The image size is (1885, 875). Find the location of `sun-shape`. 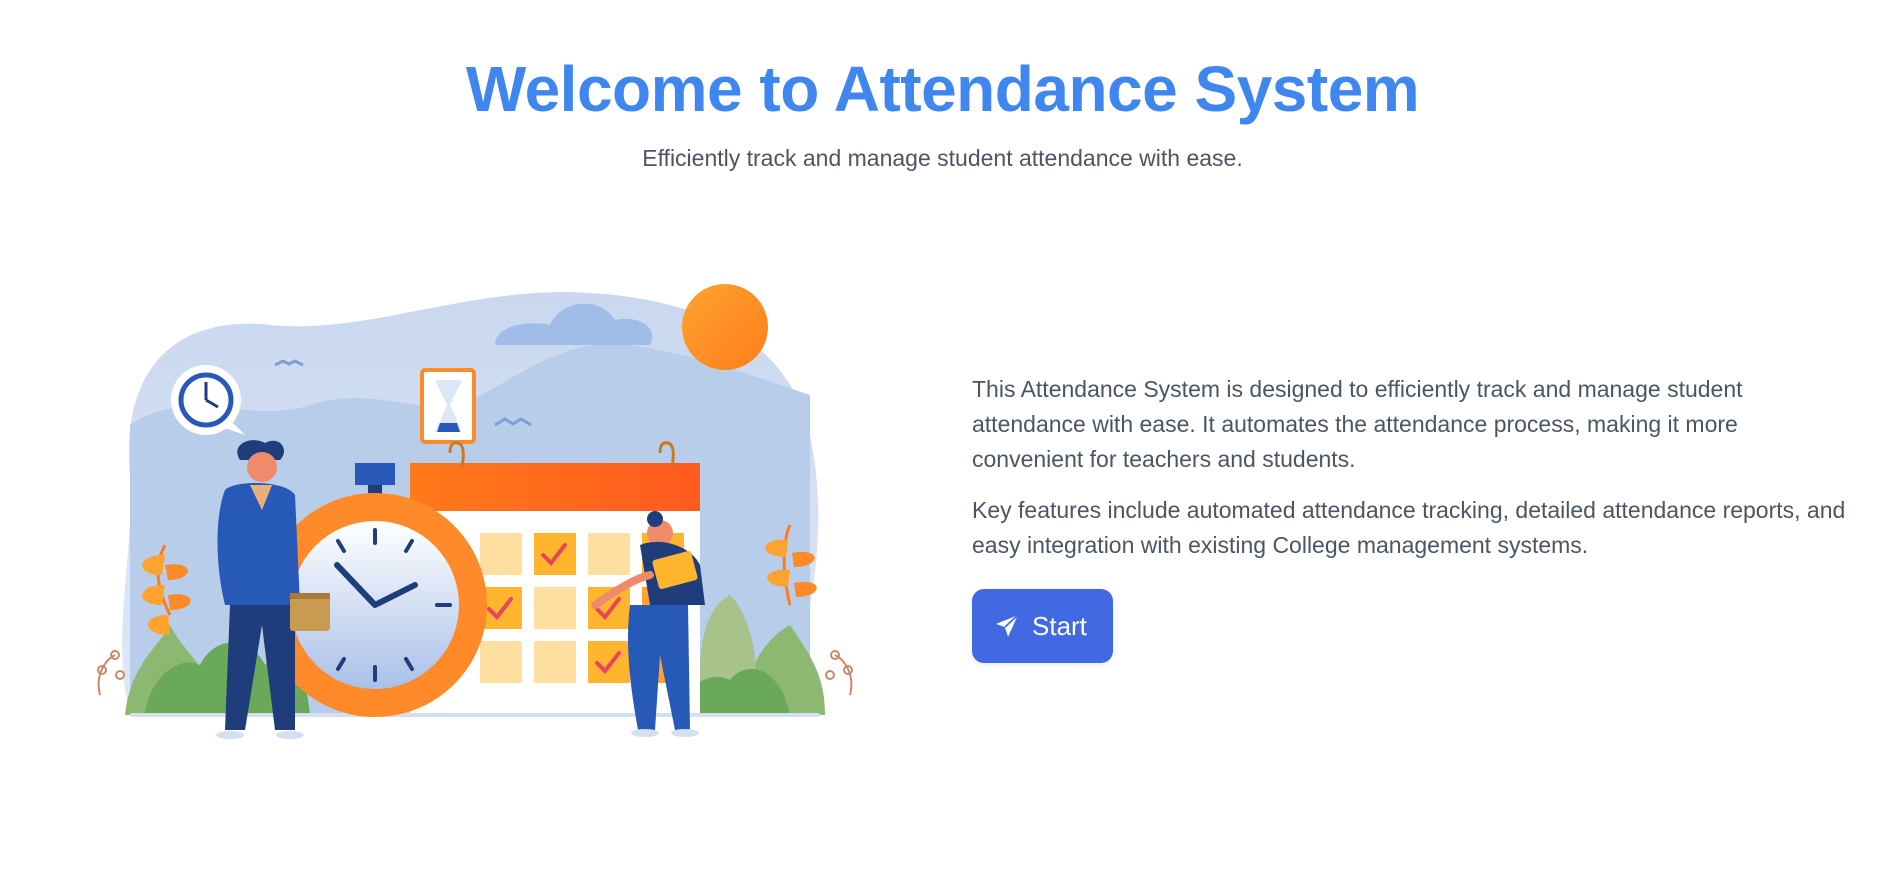

sun-shape is located at coordinates (725, 327).